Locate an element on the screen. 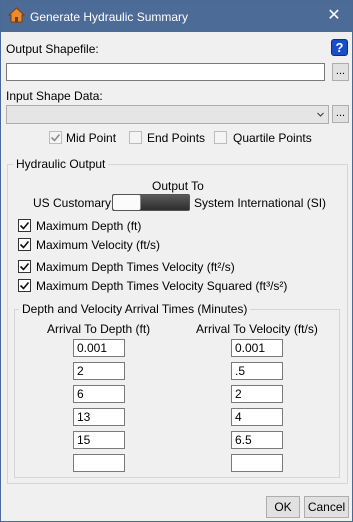 The image size is (353, 522). mid-point-label: Mid Point is located at coordinates (91, 138).